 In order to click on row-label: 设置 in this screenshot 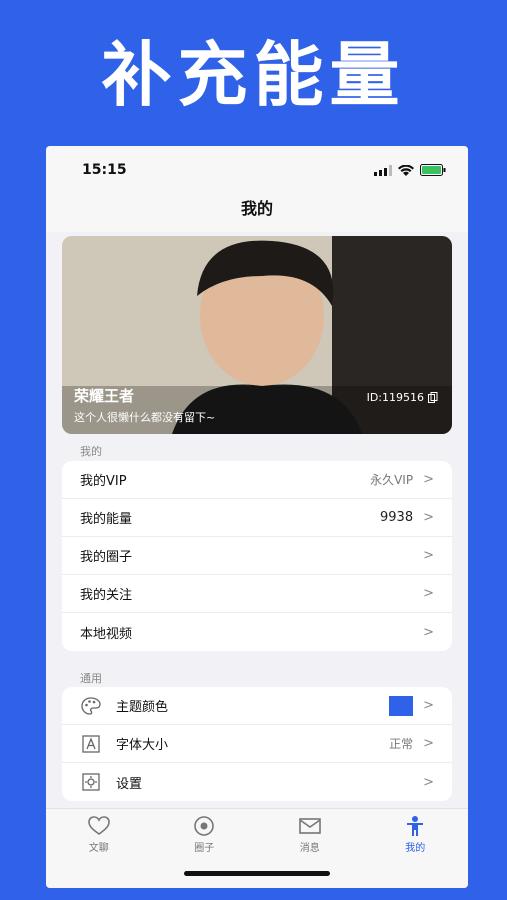, I will do `click(129, 784)`.